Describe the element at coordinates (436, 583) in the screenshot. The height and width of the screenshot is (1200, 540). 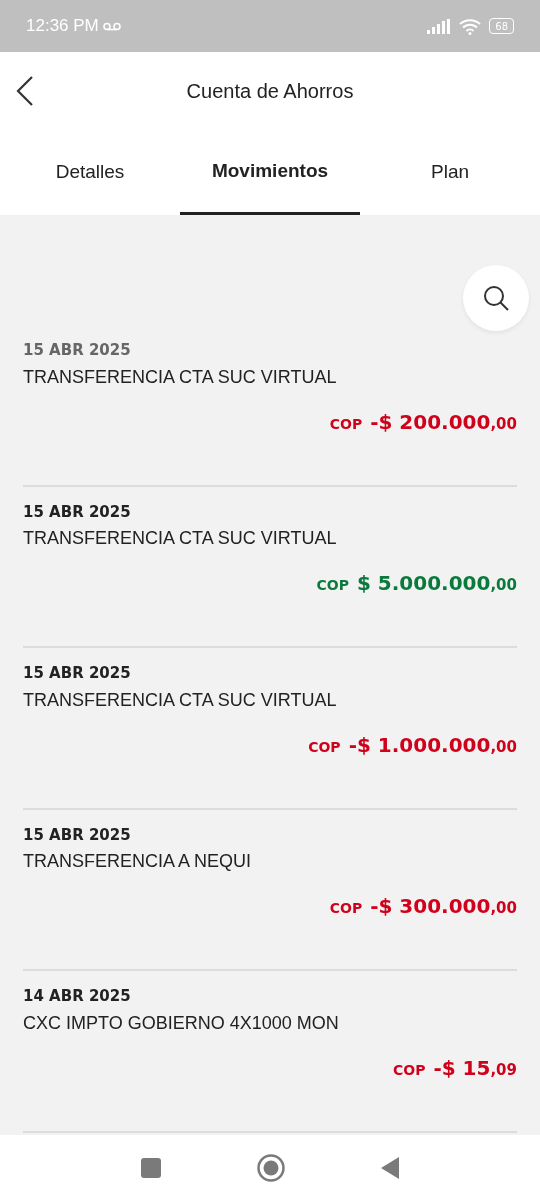
I see `movement-amount: $ 5.000.000,00` at that location.